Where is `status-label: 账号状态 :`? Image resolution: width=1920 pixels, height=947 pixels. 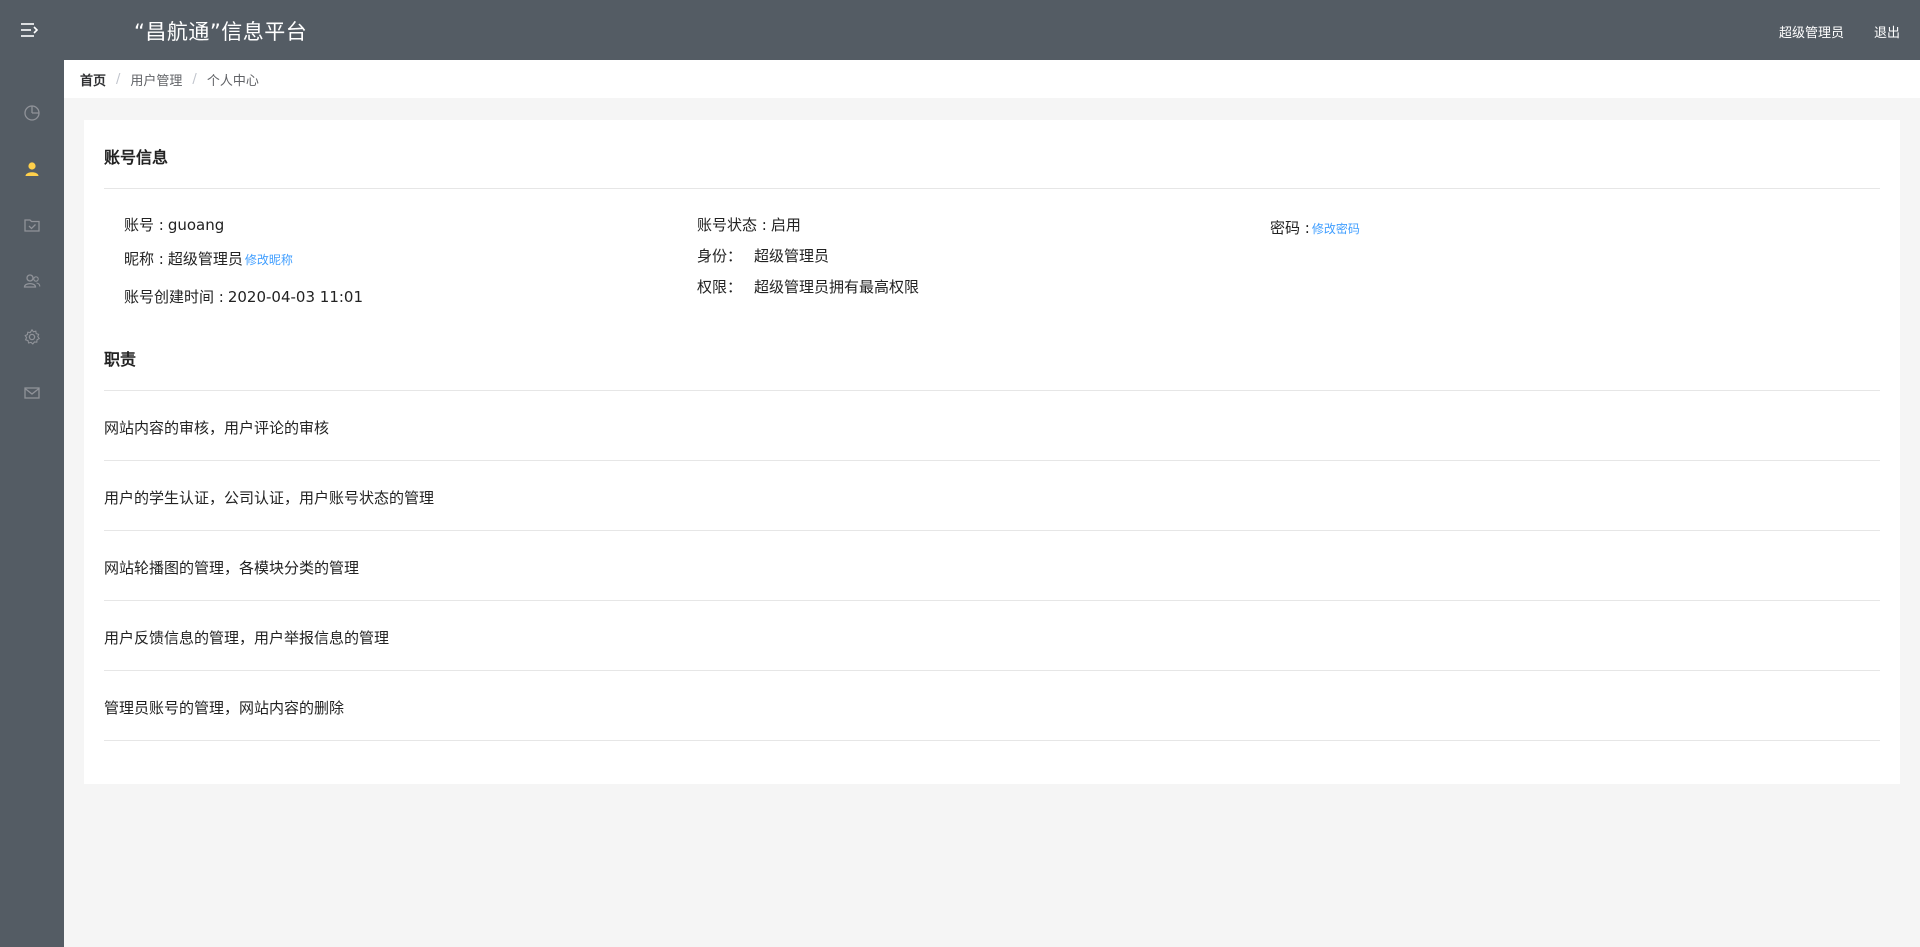 status-label: 账号状态 : is located at coordinates (732, 225).